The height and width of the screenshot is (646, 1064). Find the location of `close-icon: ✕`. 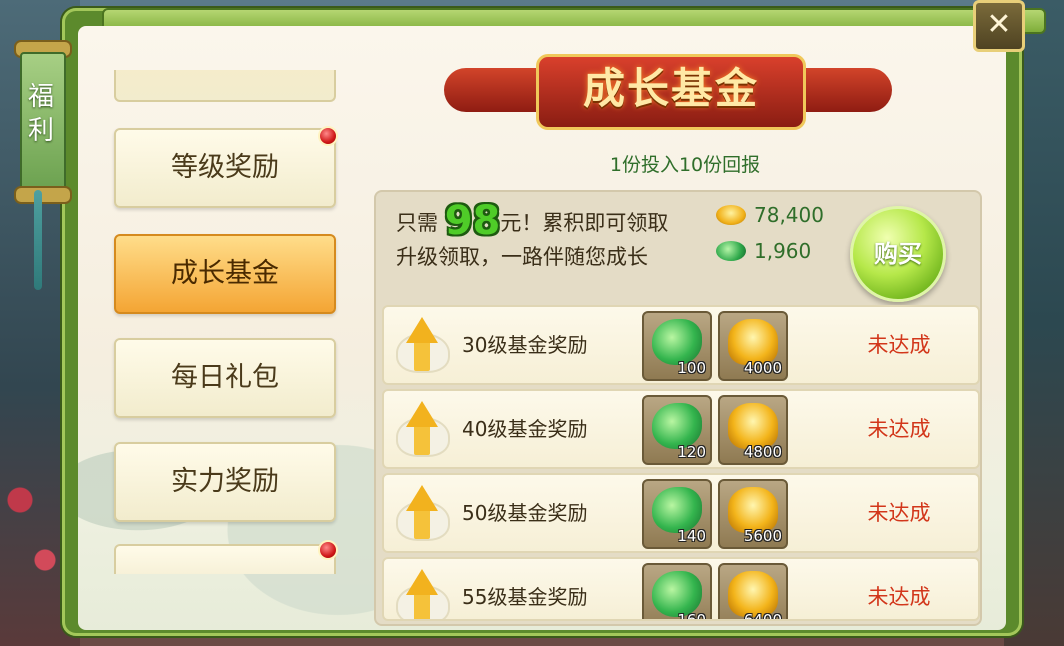

close-icon: ✕ is located at coordinates (999, 24).